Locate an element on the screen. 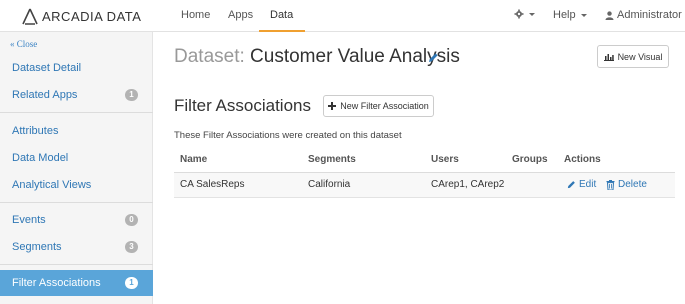 Image resolution: width=685 pixels, height=304 pixels. close-sidebar-link: « Close is located at coordinates (23, 44).